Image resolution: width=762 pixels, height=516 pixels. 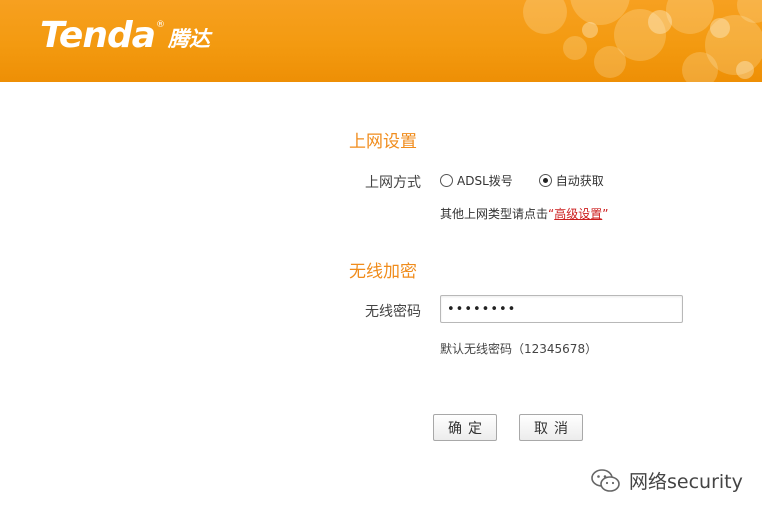 What do you see at coordinates (545, 180) in the screenshot?
I see `radio-auto-circle` at bounding box center [545, 180].